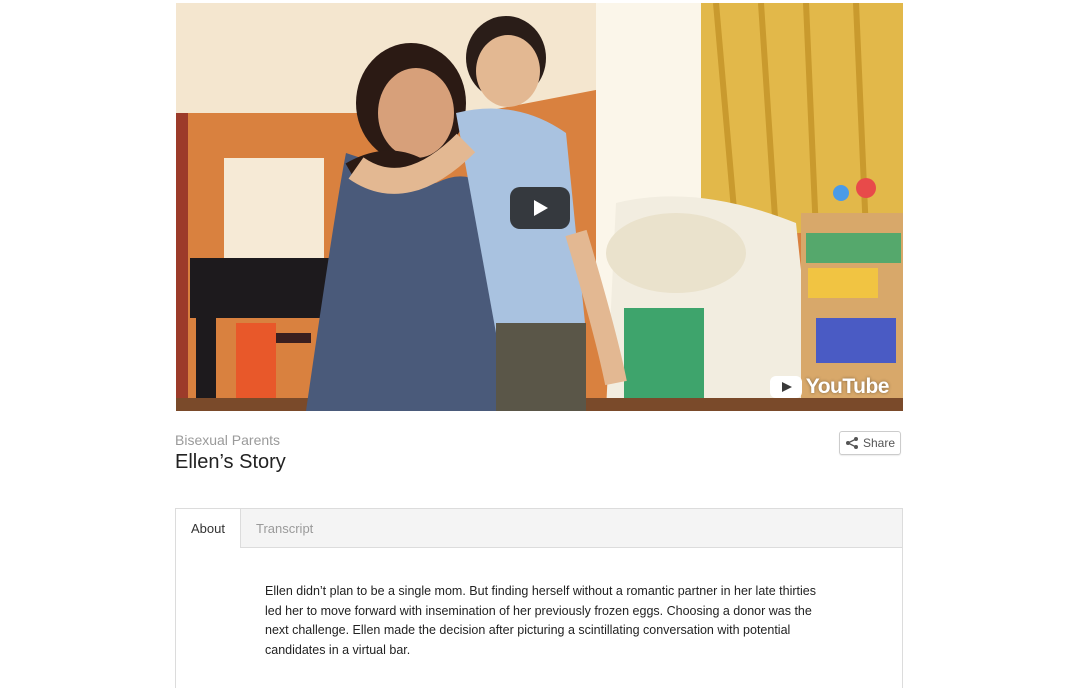  I want to click on play-icon, so click(541, 208).